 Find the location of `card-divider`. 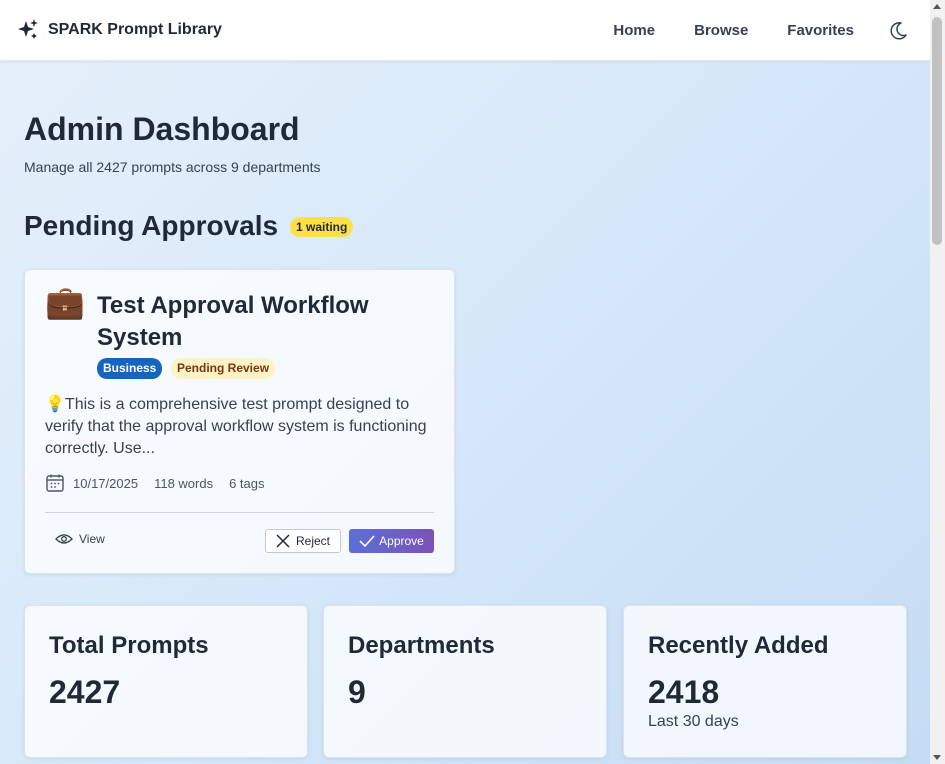

card-divider is located at coordinates (239, 512).